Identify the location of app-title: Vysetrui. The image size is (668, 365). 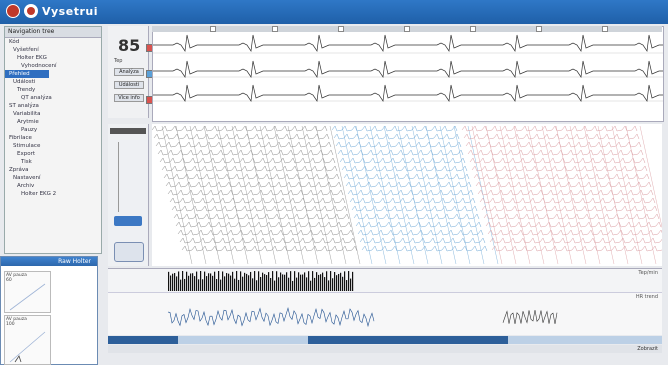
(70, 11).